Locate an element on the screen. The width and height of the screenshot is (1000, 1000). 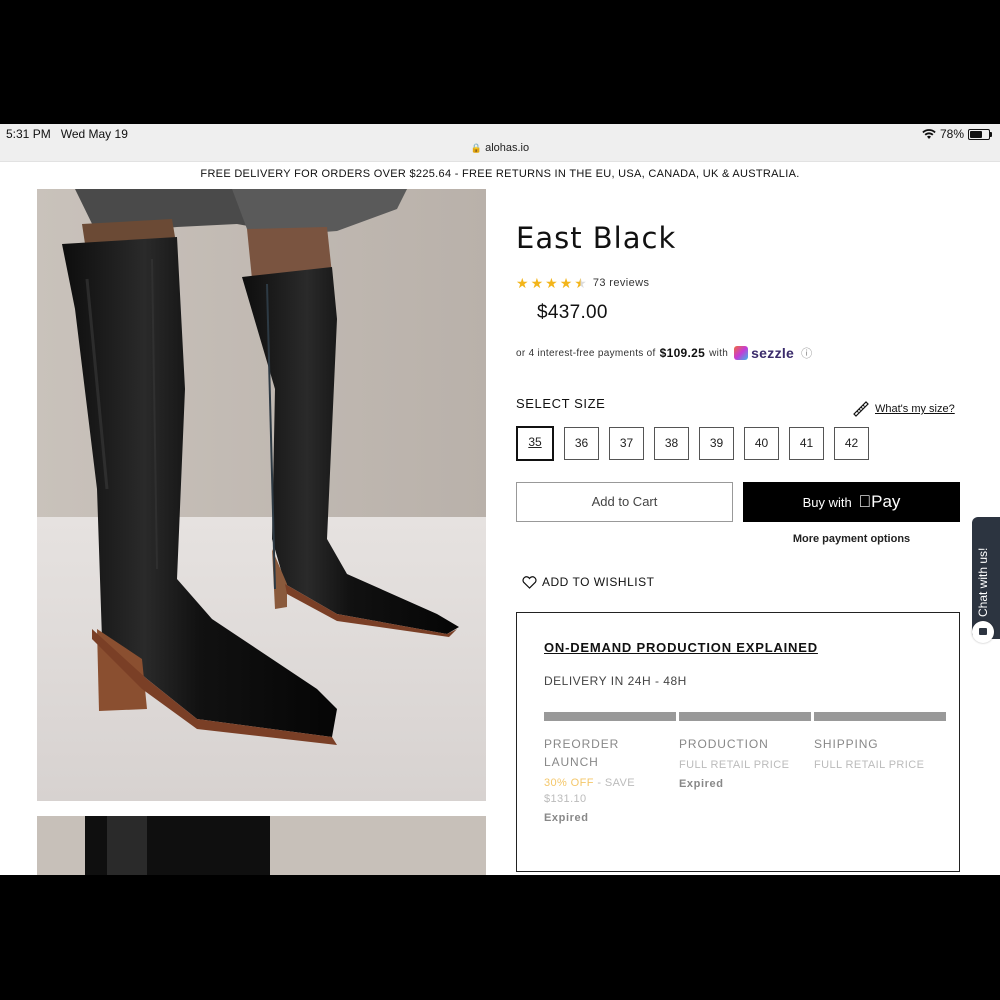
rating-stars: ★ ★ ★ ★ ★ 73 reviews is located at coordinates (582, 283).